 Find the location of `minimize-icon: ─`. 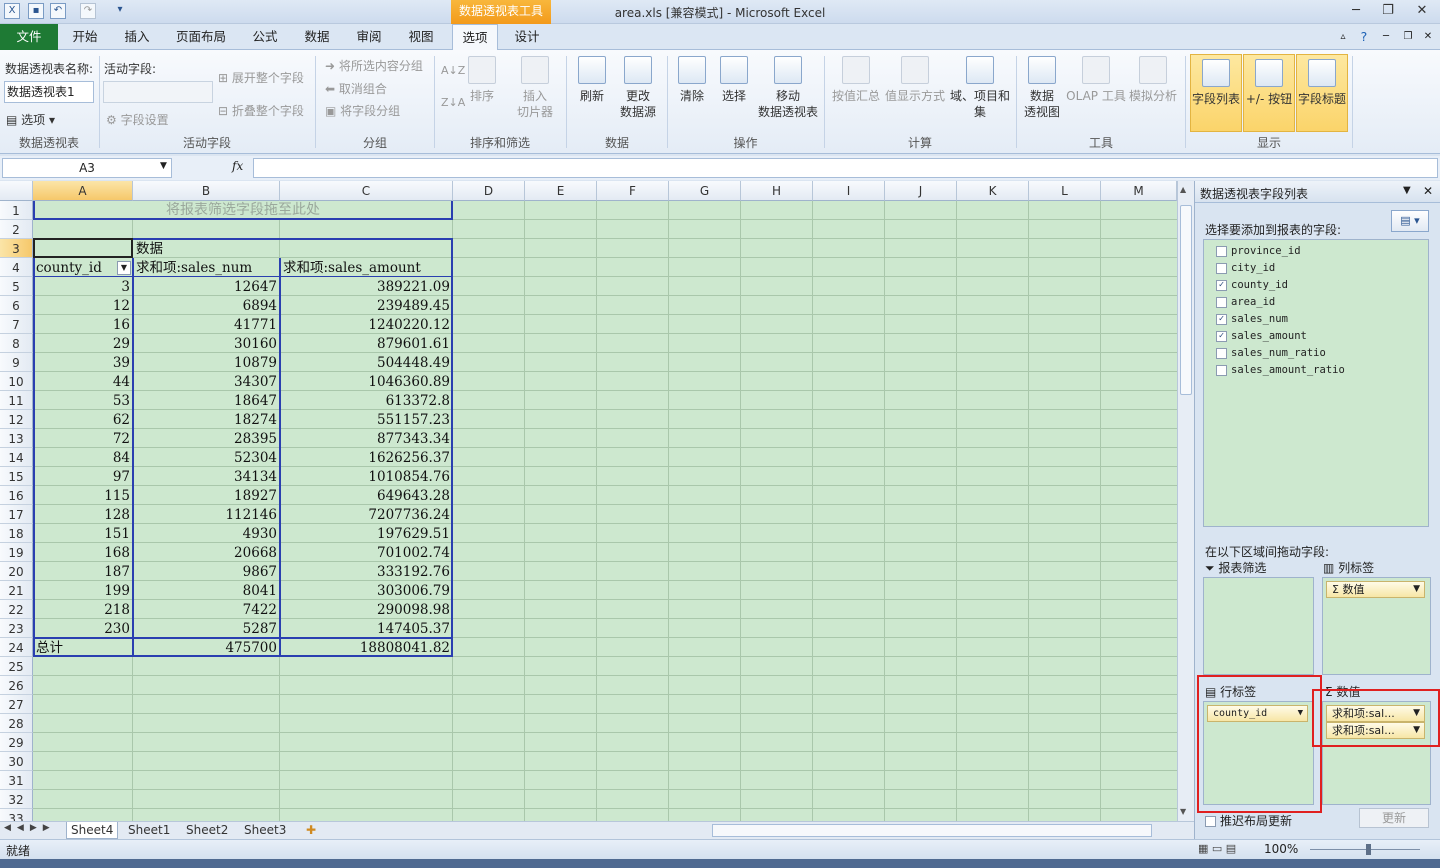

minimize-icon: ─ is located at coordinates (1356, 11).